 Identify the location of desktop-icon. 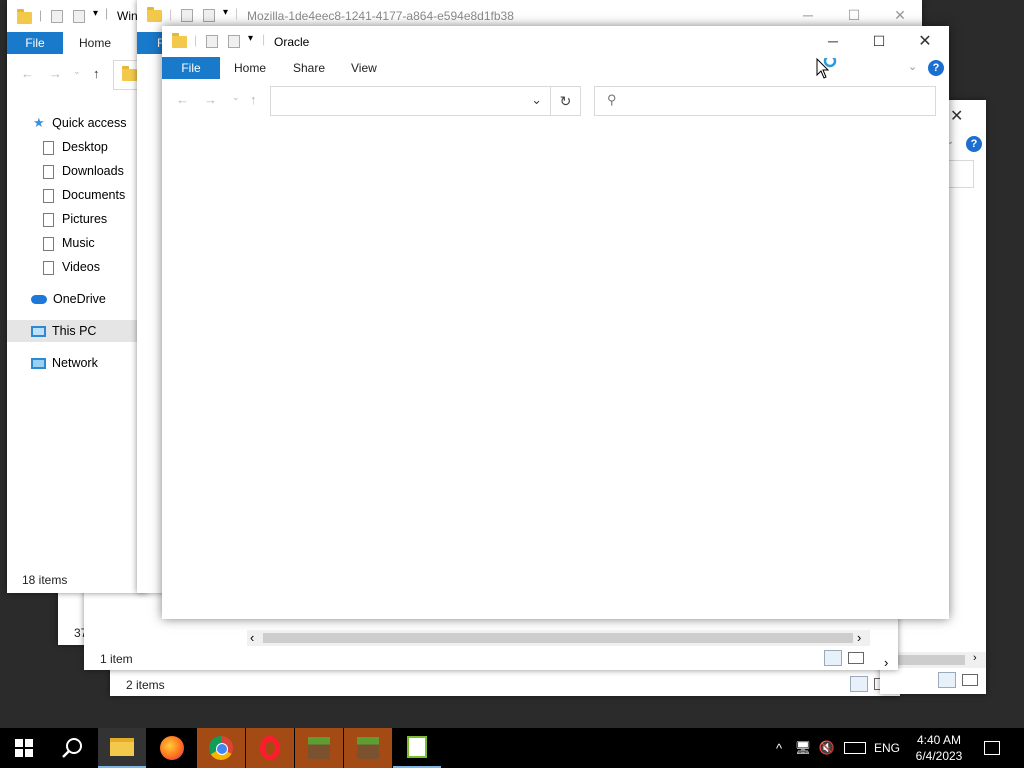
(48, 147).